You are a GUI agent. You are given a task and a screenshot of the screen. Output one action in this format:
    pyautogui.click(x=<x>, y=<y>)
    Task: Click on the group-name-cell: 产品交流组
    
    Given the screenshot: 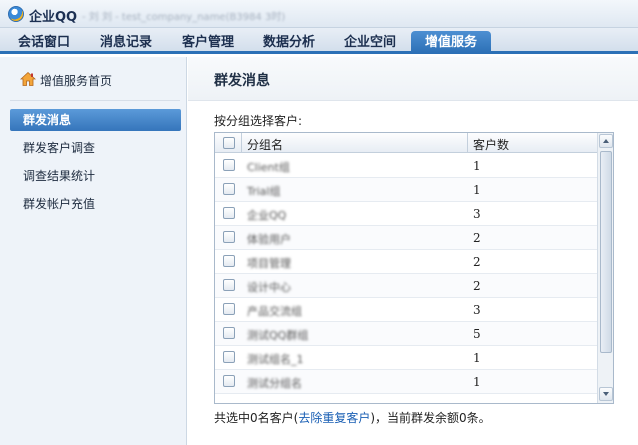 What is the action you would take?
    pyautogui.click(x=274, y=311)
    